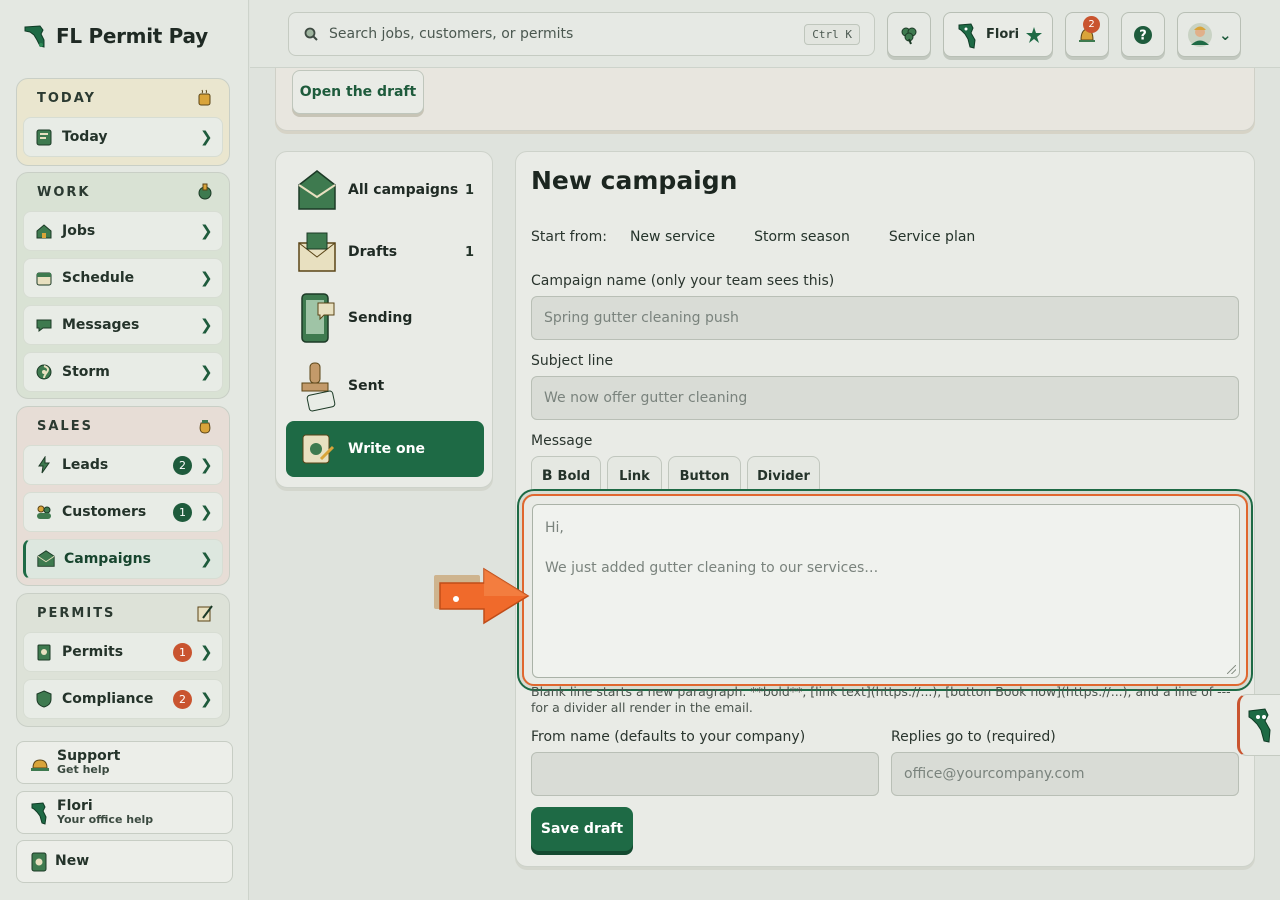 The height and width of the screenshot is (900, 1280). I want to click on sidebar-item-schedule: Schedule ❯, so click(123, 278).